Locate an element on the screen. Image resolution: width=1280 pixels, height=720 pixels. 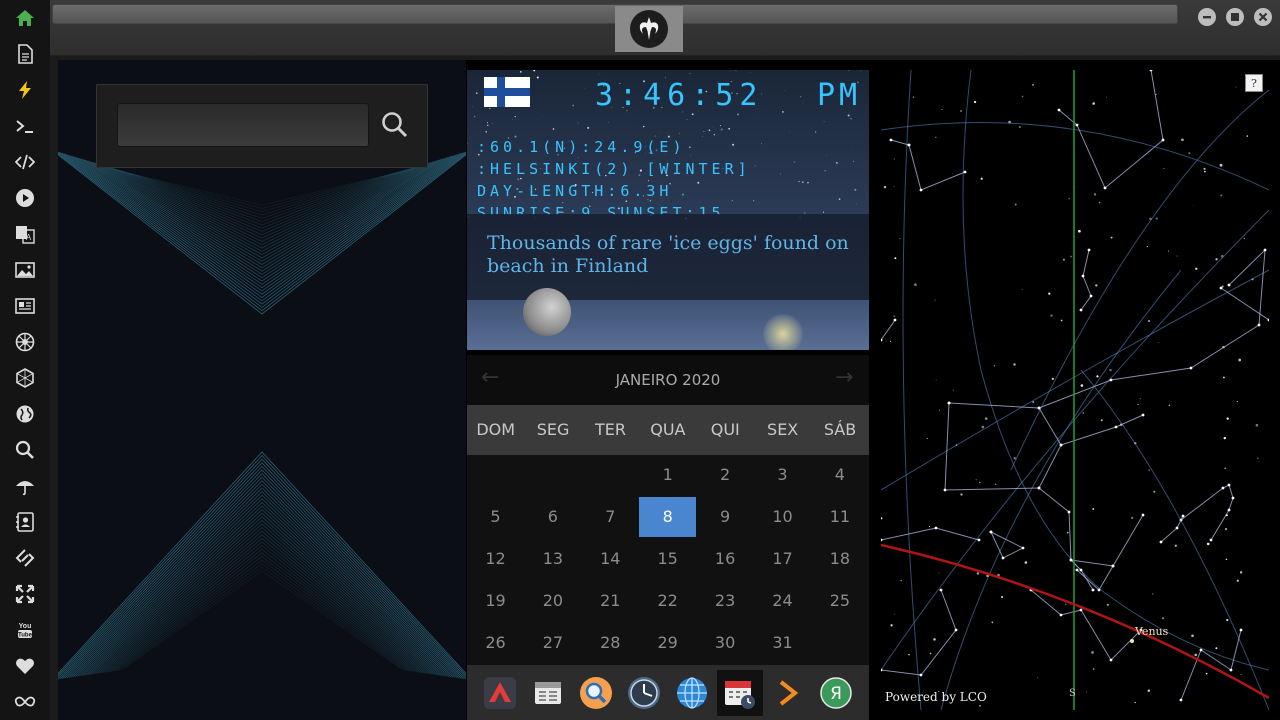
calendar-day: 10 is located at coordinates (782, 517).